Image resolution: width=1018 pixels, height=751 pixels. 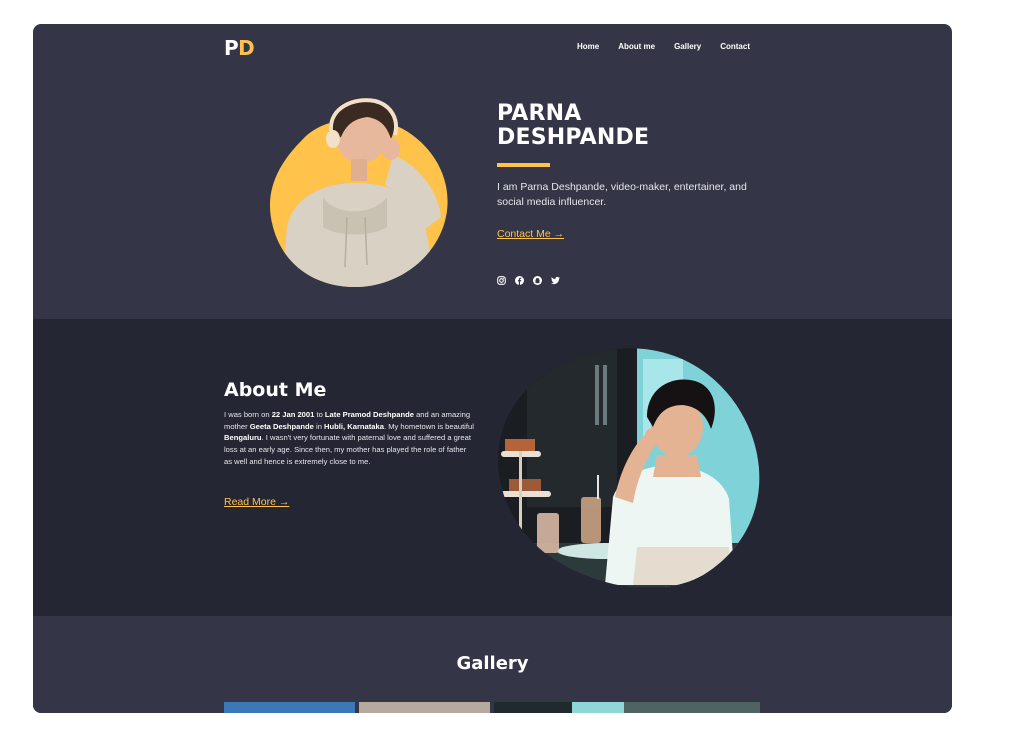 What do you see at coordinates (528, 280) in the screenshot?
I see `social-links` at bounding box center [528, 280].